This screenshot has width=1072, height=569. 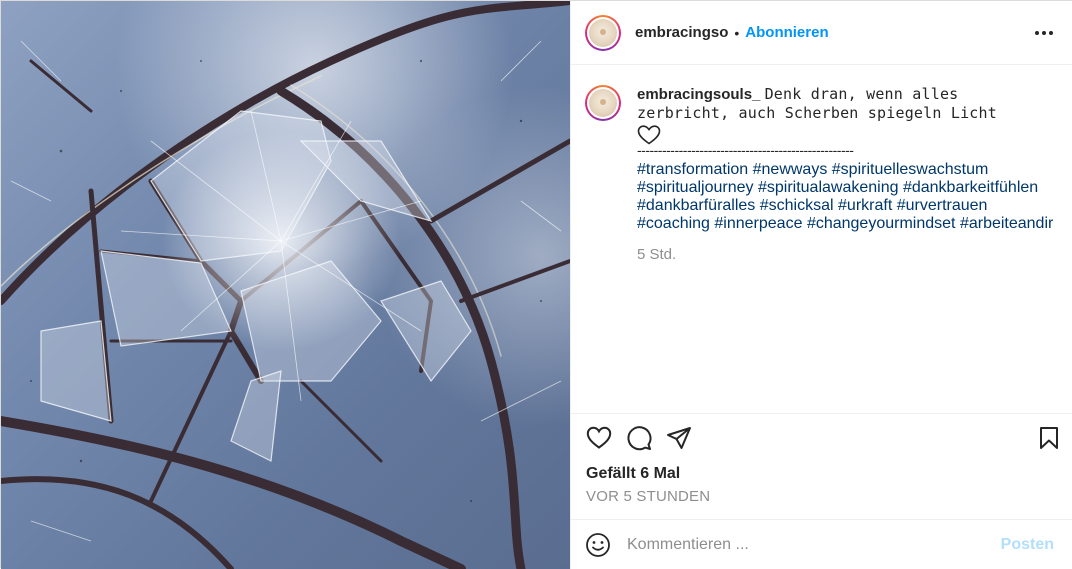 What do you see at coordinates (1027, 545) in the screenshot?
I see `post-comment-button: Posten` at bounding box center [1027, 545].